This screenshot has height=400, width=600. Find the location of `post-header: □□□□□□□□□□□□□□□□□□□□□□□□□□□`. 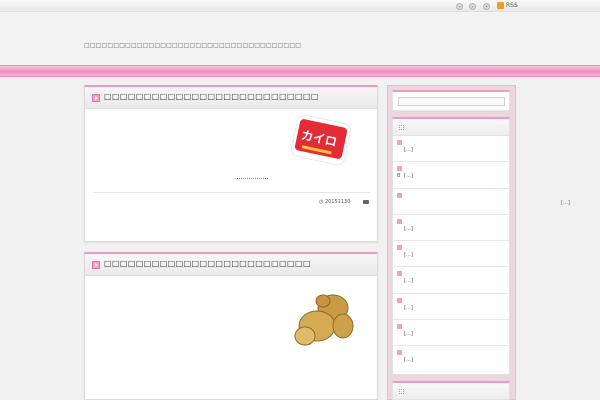

post-header: □□□□□□□□□□□□□□□□□□□□□□□□□□□ is located at coordinates (231, 98).